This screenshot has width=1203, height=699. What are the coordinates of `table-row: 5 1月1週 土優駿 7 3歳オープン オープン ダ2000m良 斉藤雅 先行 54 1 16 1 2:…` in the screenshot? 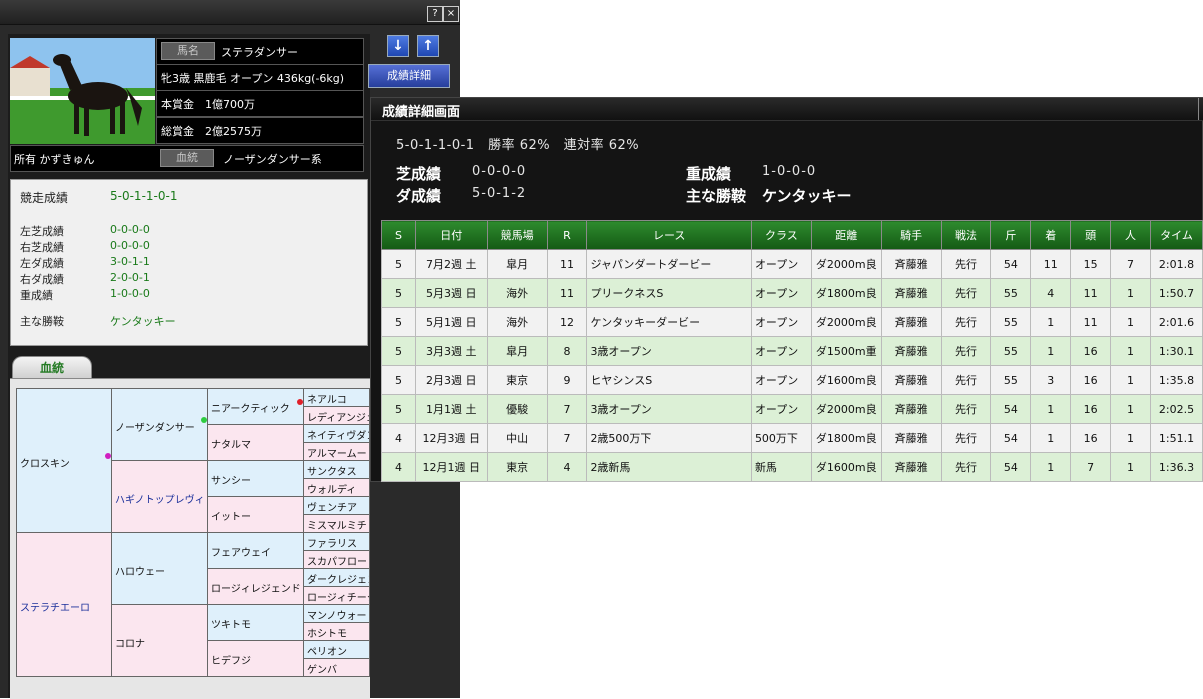 It's located at (792, 409).